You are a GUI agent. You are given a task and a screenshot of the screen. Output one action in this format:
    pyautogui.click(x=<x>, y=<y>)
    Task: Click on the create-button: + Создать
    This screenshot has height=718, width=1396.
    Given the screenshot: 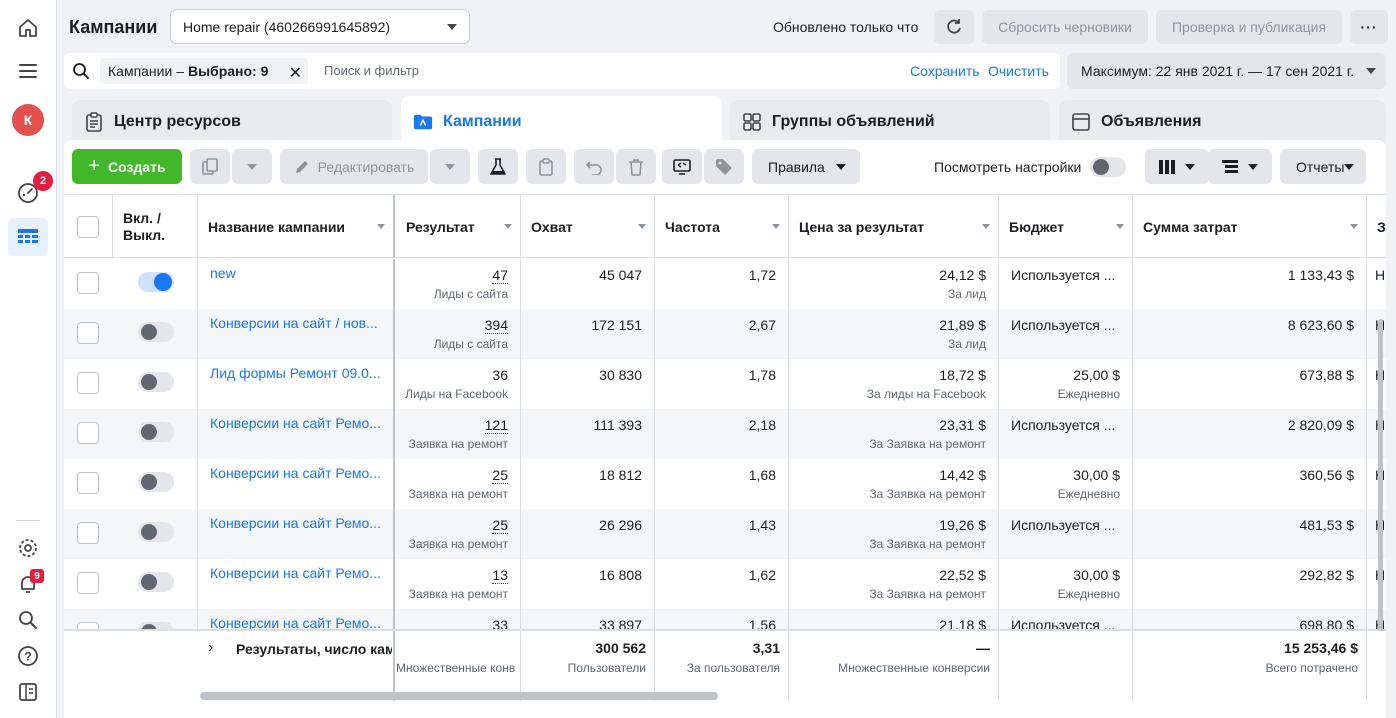 What is the action you would take?
    pyautogui.click(x=127, y=166)
    